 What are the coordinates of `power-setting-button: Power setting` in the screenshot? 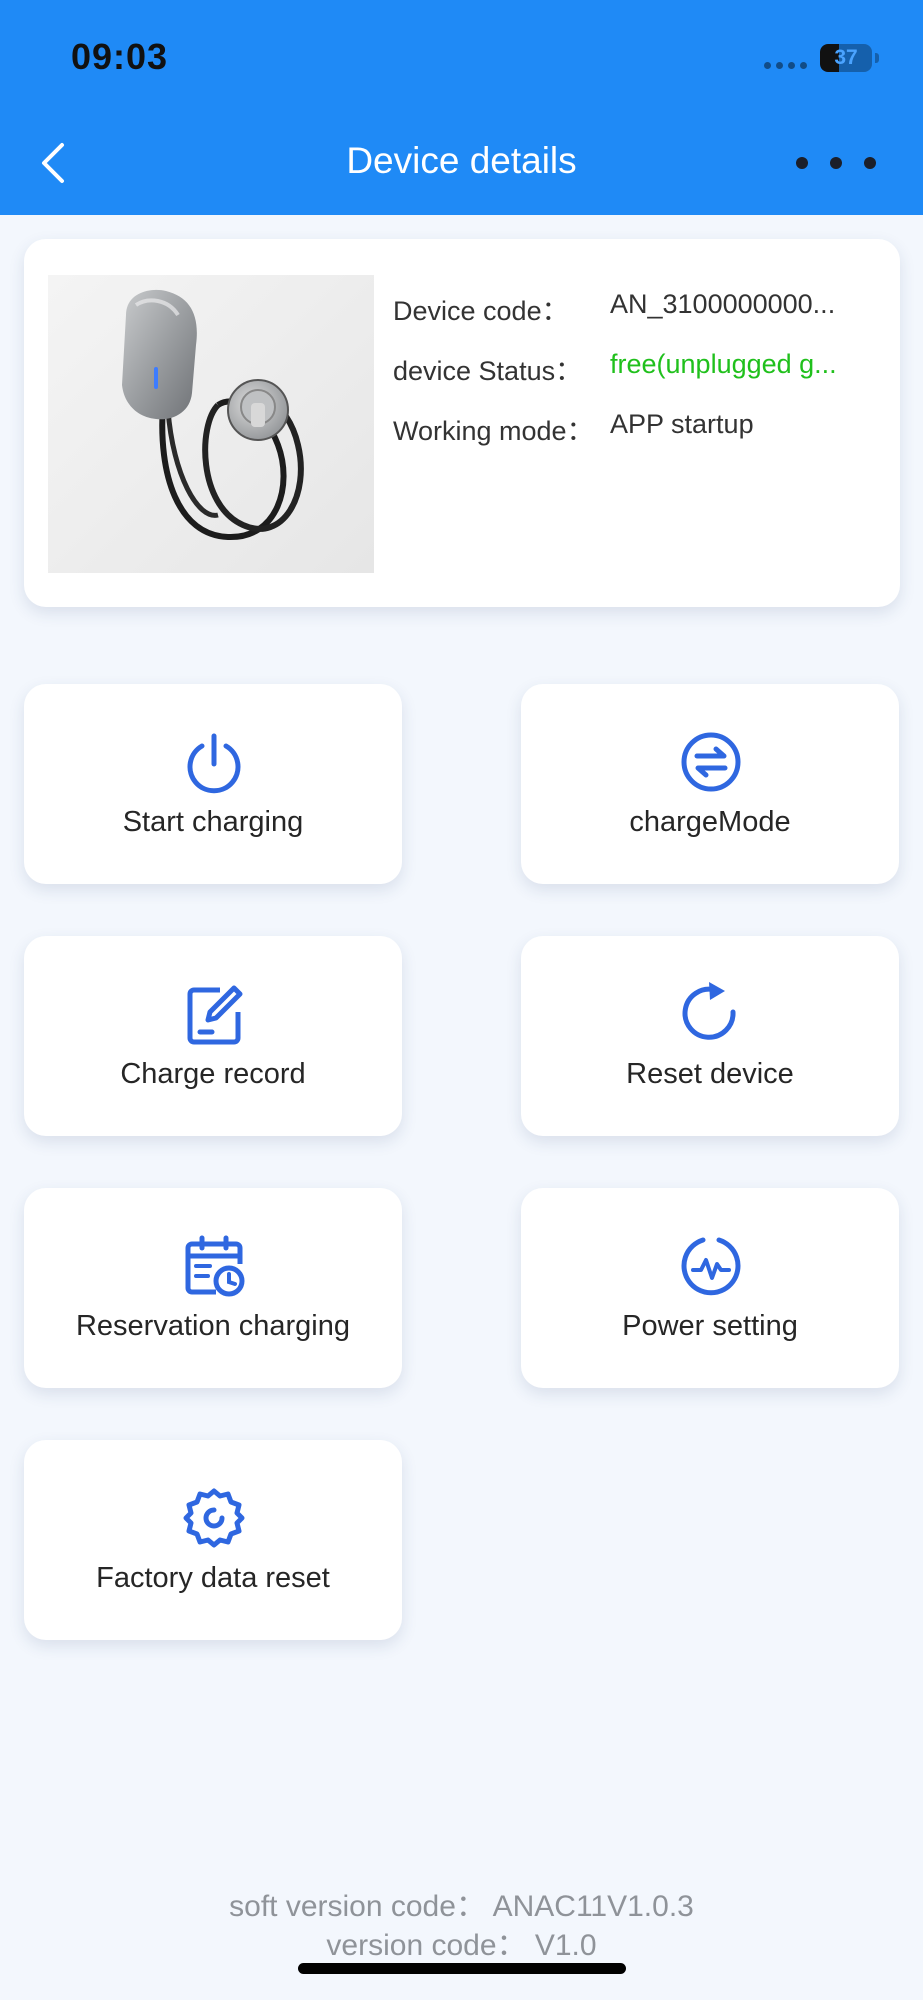 It's located at (710, 1288).